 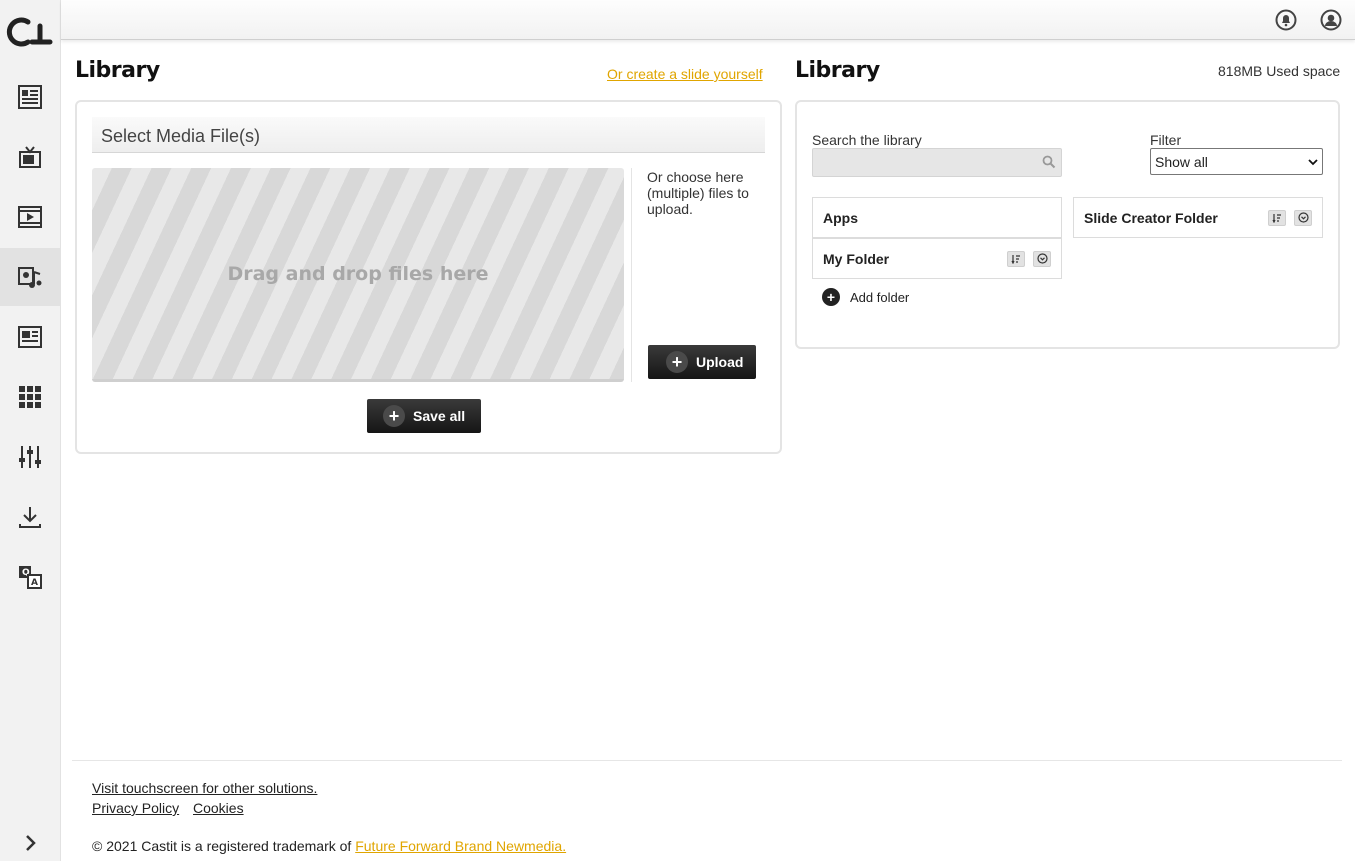 I want to click on drop-zone: Drag and drop files here, so click(x=358, y=275).